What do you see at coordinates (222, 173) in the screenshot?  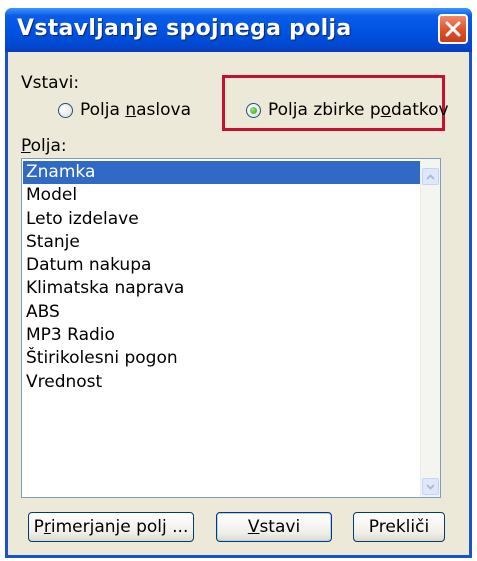 I see `list-item: Znamka` at bounding box center [222, 173].